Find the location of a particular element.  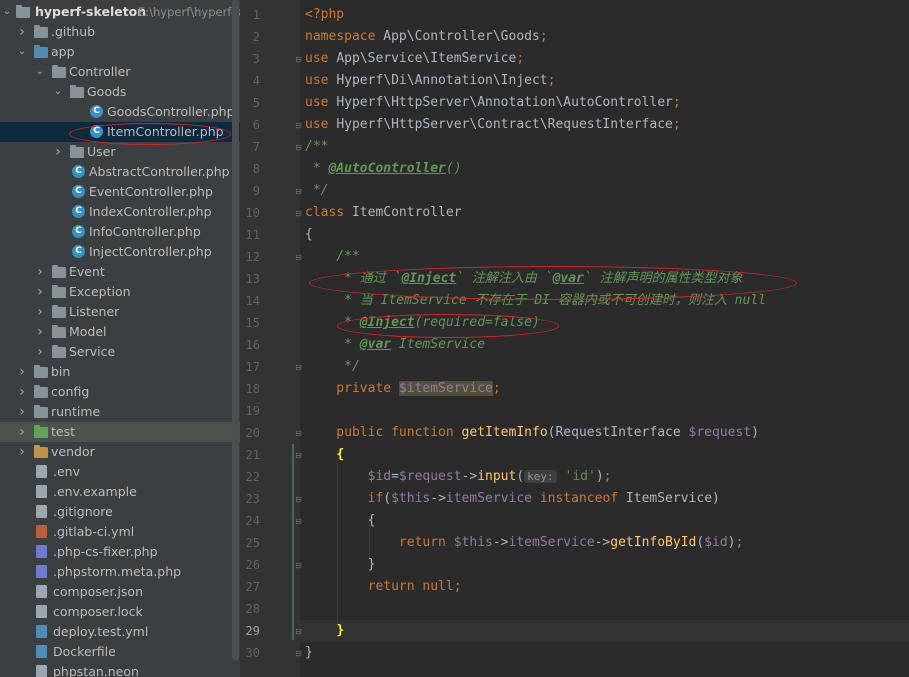

code-line: namespace App\Controller\Goods; is located at coordinates (426, 37).